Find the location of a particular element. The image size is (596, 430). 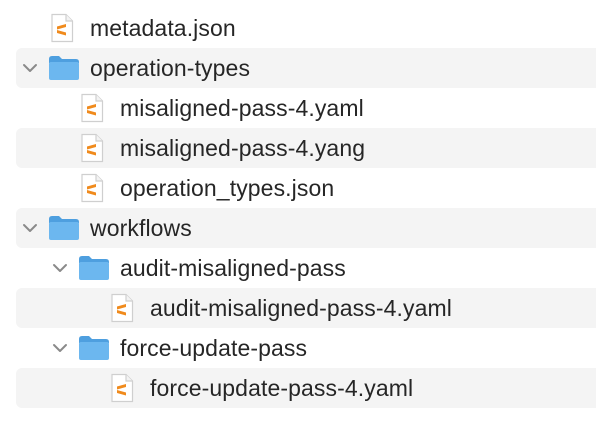

tree-row-label: force-update-pass-4.yaml is located at coordinates (282, 388).